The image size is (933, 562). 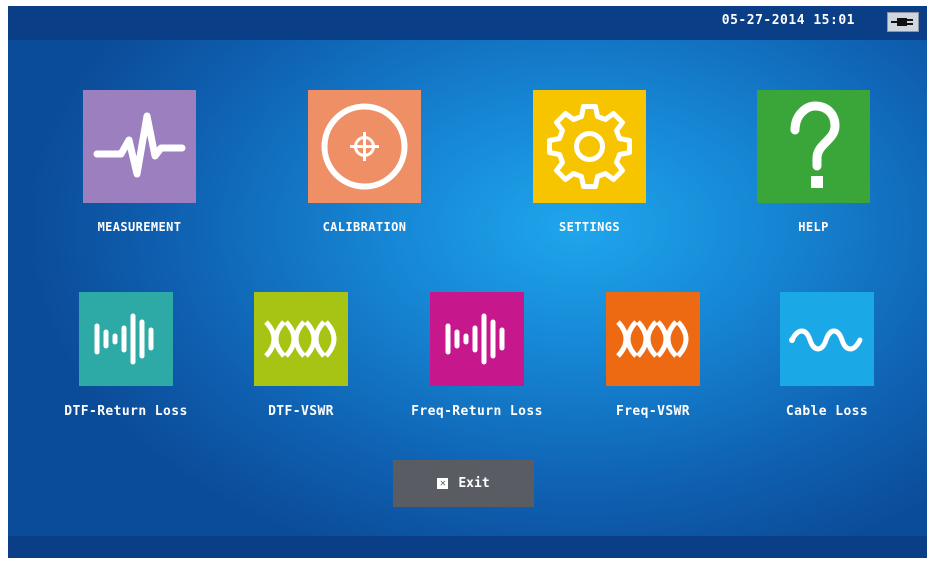 What do you see at coordinates (364, 227) in the screenshot?
I see `calibration-label: CALIBRATION` at bounding box center [364, 227].